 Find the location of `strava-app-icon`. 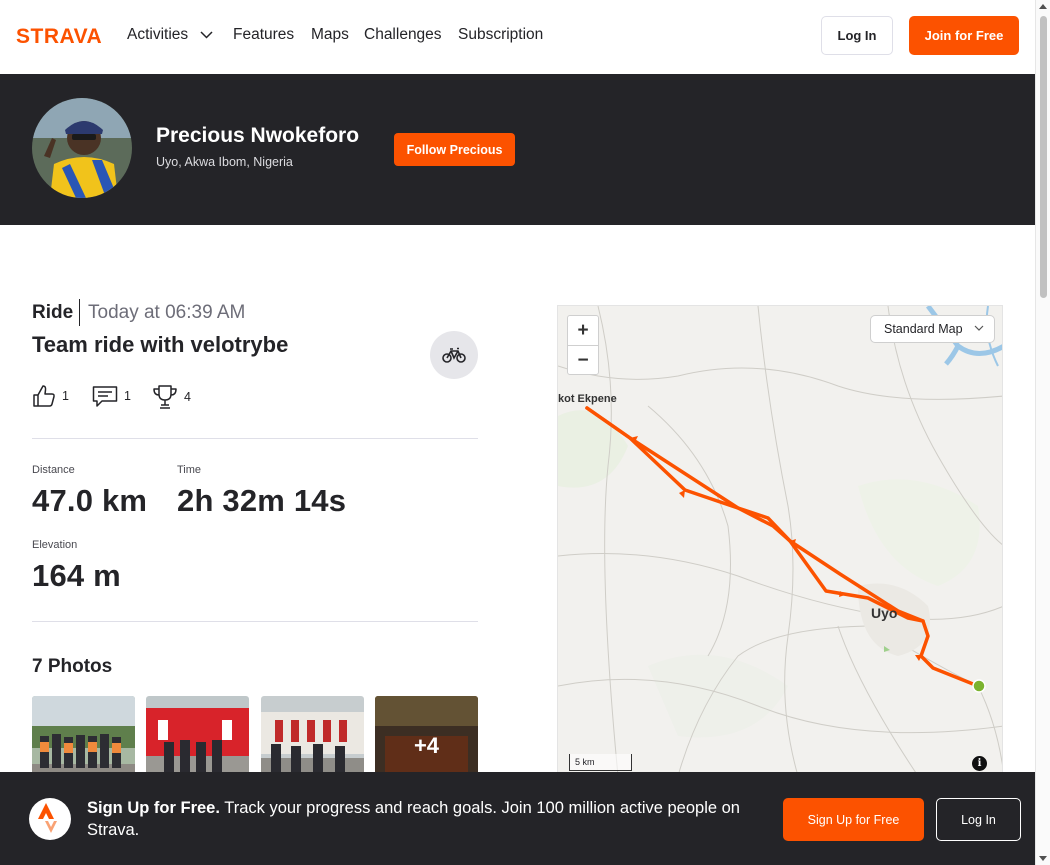

strava-app-icon is located at coordinates (50, 819).